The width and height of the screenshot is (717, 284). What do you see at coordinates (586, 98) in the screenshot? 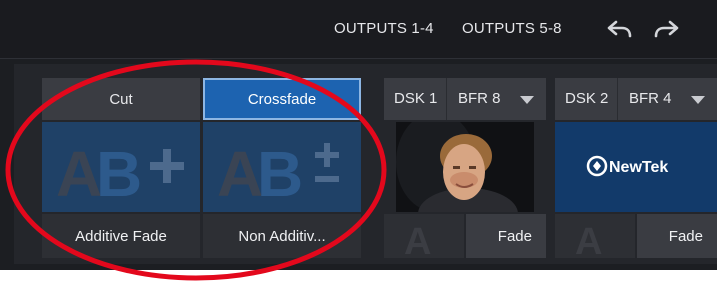
I see `dsk2-button: DSK 2` at bounding box center [586, 98].